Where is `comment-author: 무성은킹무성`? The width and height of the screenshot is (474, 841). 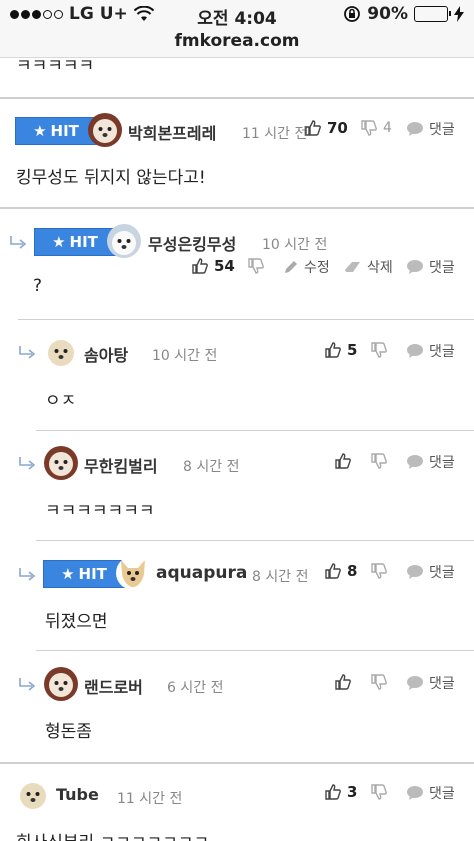 comment-author: 무성은킹무성 is located at coordinates (192, 243).